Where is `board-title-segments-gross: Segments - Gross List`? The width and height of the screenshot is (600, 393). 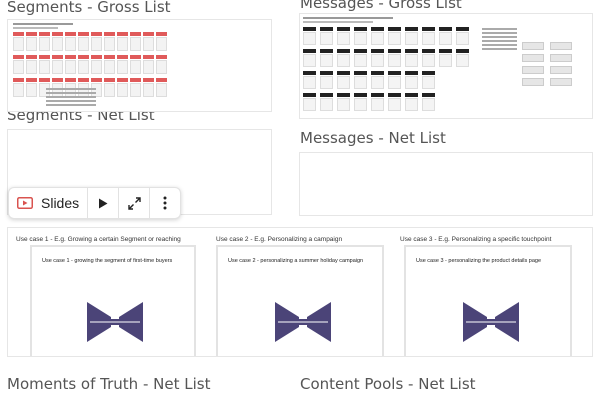
board-title-segments-gross: Segments - Gross List is located at coordinates (89, 8).